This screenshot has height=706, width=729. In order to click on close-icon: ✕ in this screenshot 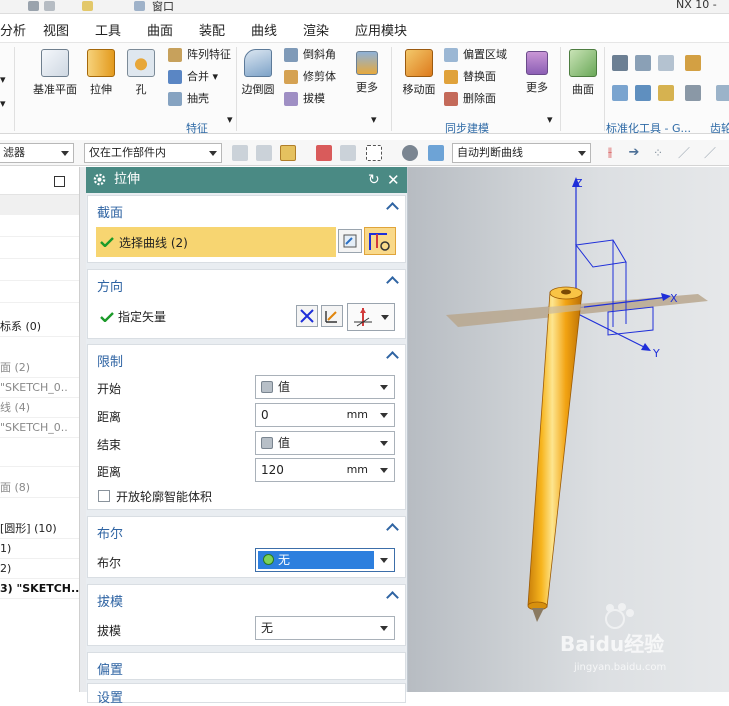, I will do `click(393, 180)`.